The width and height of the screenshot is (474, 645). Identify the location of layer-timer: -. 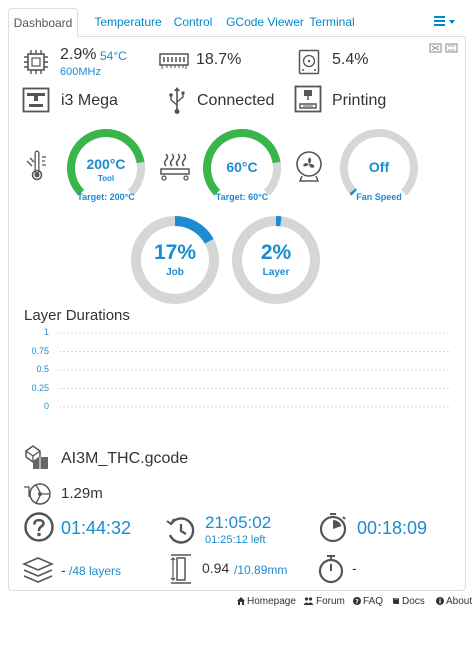
(354, 568).